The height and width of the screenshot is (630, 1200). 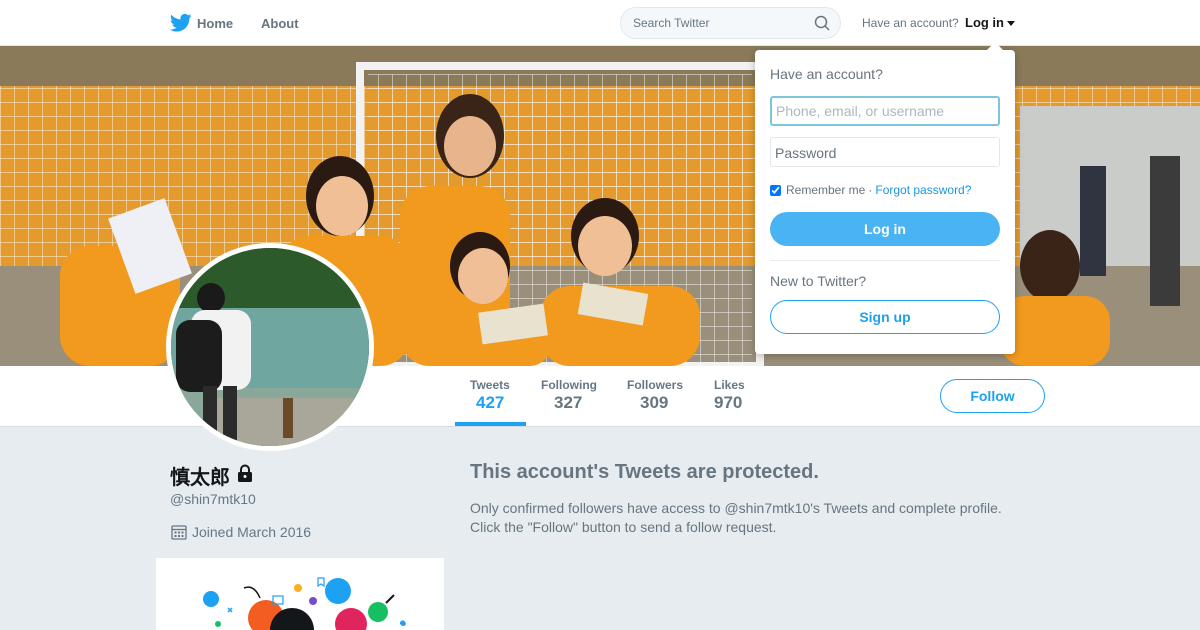 What do you see at coordinates (569, 385) in the screenshot?
I see `stat-label: Following` at bounding box center [569, 385].